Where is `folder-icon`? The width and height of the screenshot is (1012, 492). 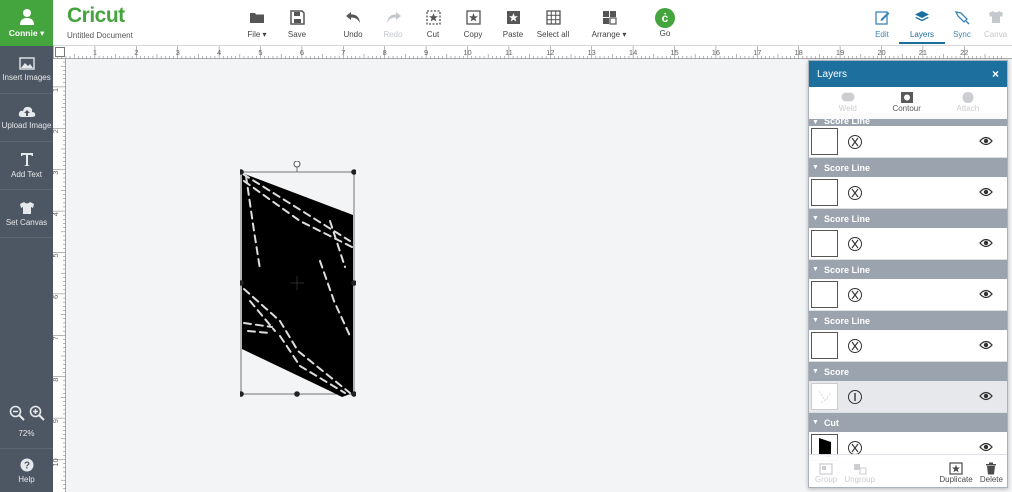 folder-icon is located at coordinates (257, 17).